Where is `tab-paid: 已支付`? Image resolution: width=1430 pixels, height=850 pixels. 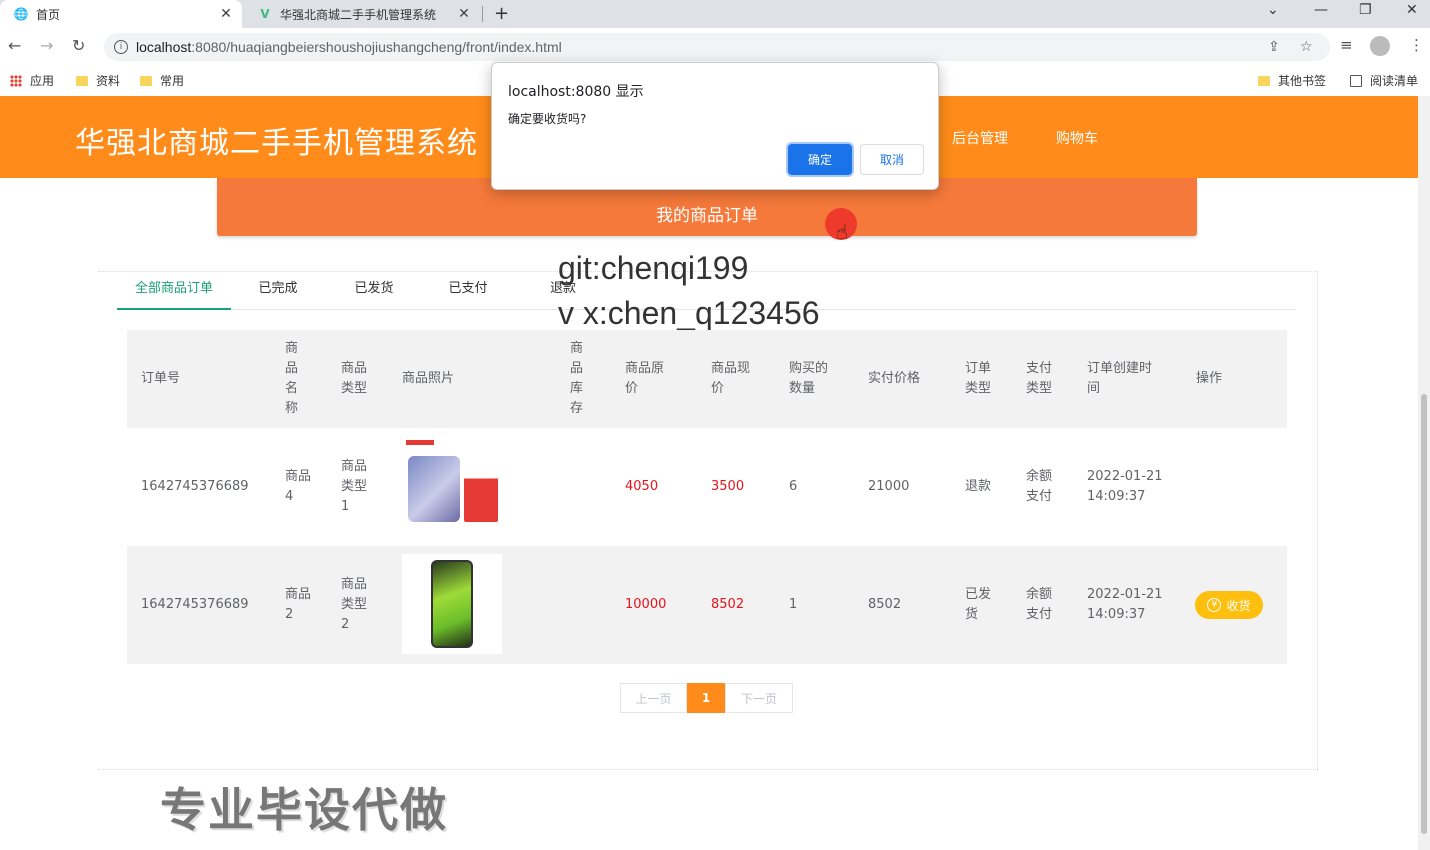
tab-paid: 已支付 is located at coordinates (468, 294).